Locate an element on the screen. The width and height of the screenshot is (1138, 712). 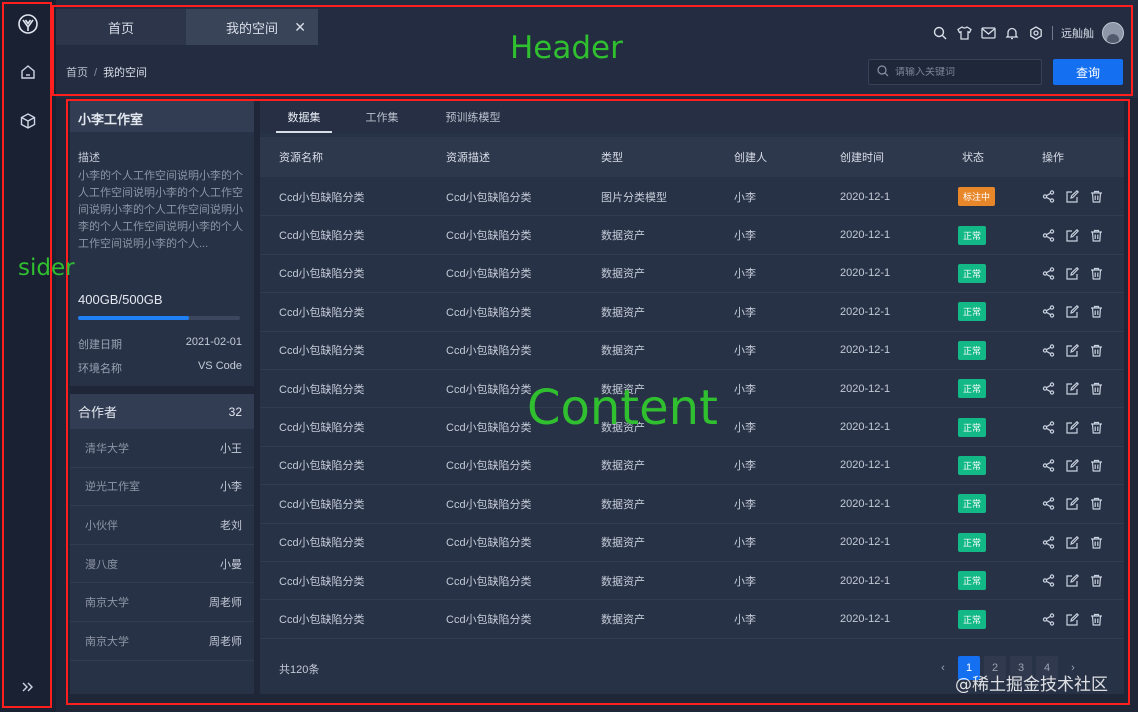
collaborator-org: 小伙伴 is located at coordinates (101, 525).